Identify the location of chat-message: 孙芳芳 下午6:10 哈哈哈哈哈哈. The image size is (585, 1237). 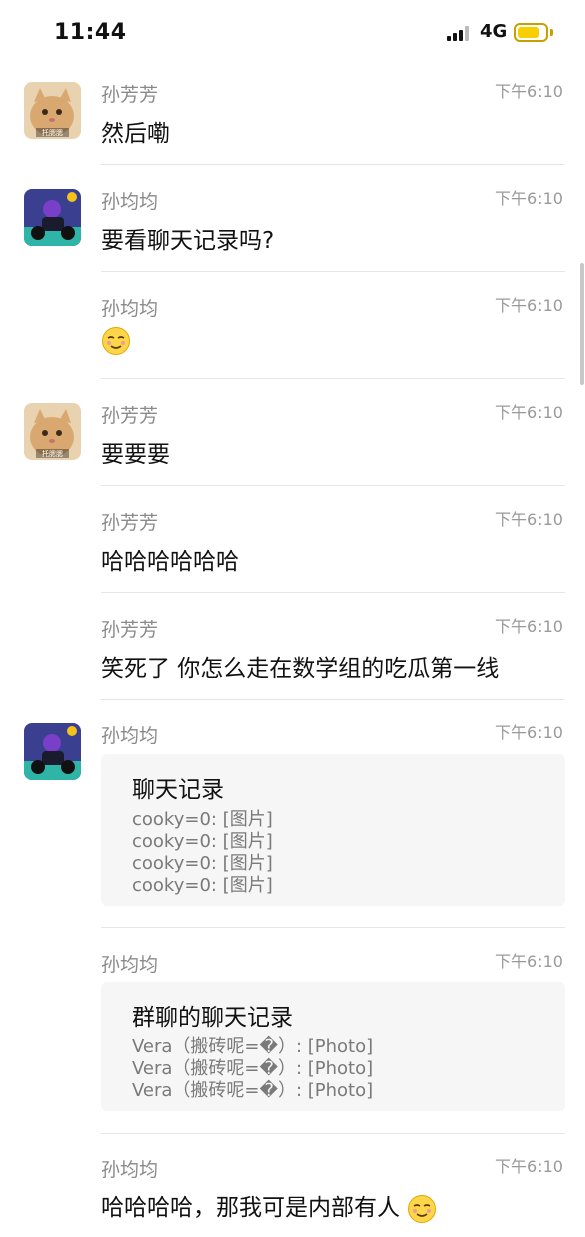
(292, 544).